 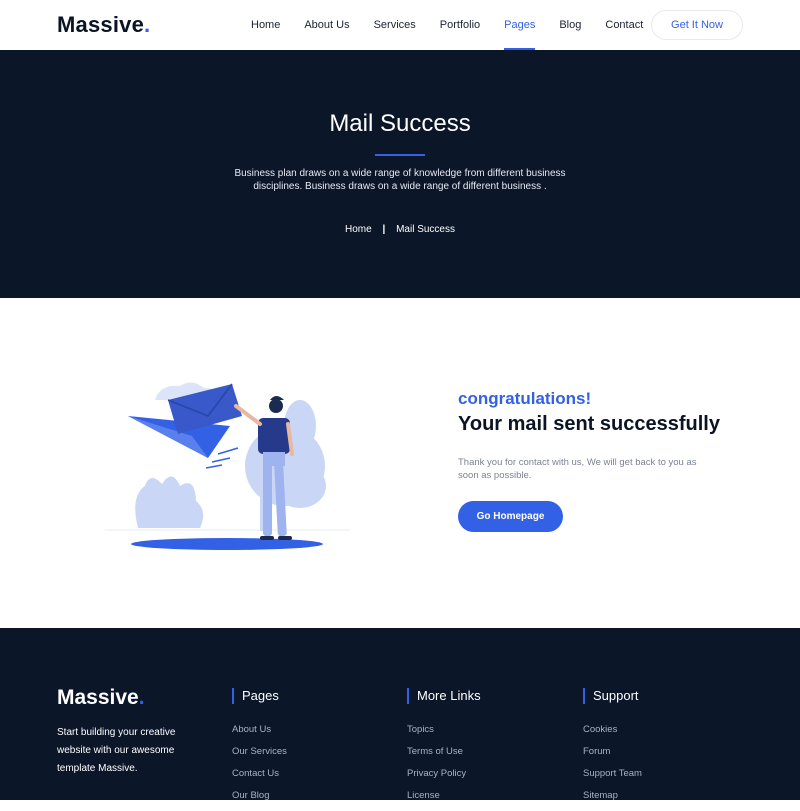 I want to click on page-title: Mail Success, so click(x=400, y=123).